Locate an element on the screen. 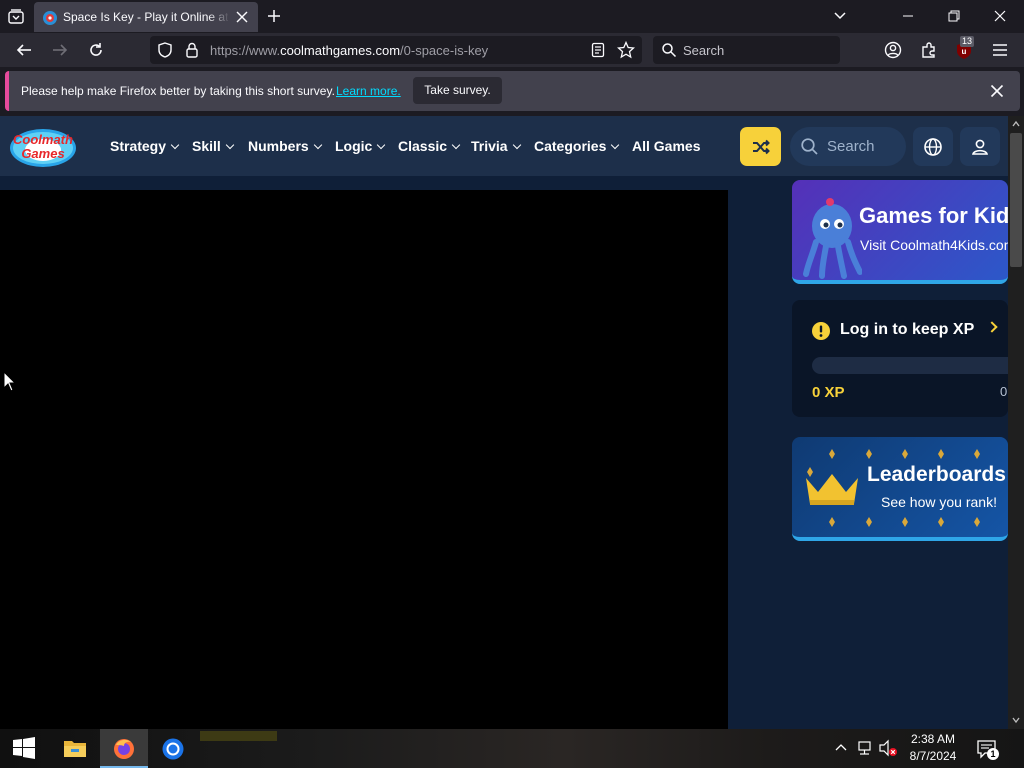 The image size is (1024, 768). bookmark-star-icon is located at coordinates (626, 50).